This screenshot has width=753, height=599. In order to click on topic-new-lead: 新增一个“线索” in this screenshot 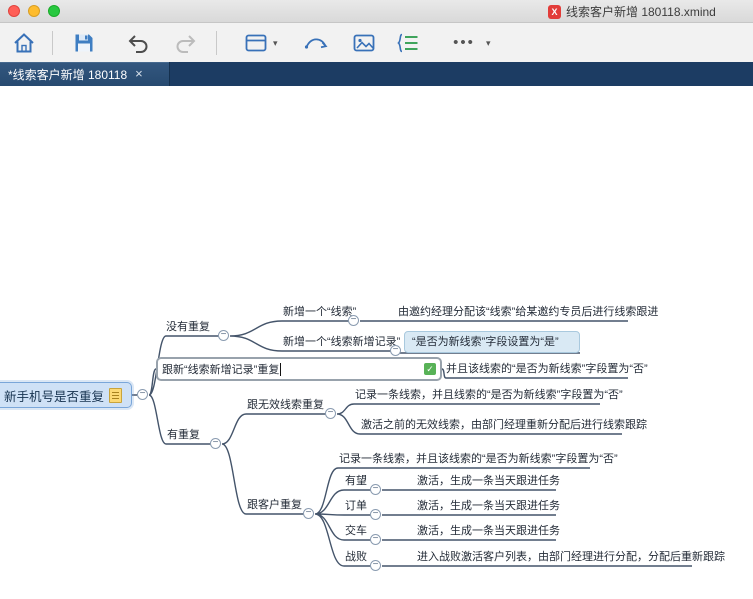, I will do `click(319, 312)`.